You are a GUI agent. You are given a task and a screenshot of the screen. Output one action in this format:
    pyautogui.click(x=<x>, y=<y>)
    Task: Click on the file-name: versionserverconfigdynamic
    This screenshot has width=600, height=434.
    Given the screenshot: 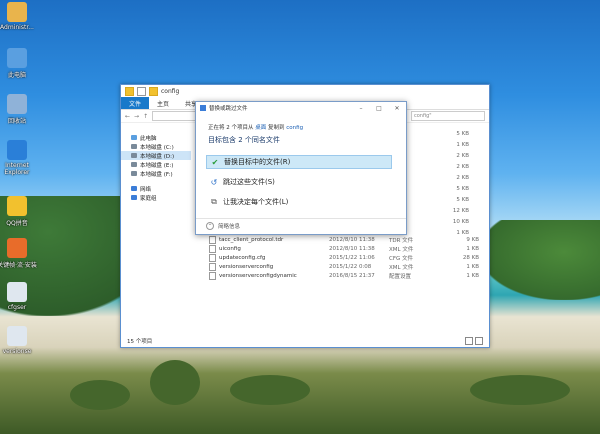 What is the action you would take?
    pyautogui.click(x=258, y=276)
    